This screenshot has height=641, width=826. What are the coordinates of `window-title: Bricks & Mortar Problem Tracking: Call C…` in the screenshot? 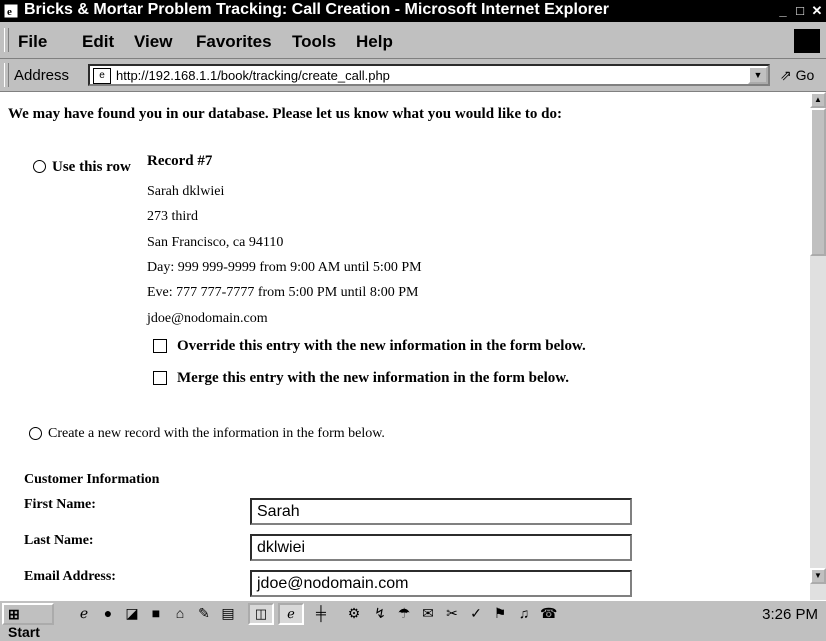 It's located at (317, 9).